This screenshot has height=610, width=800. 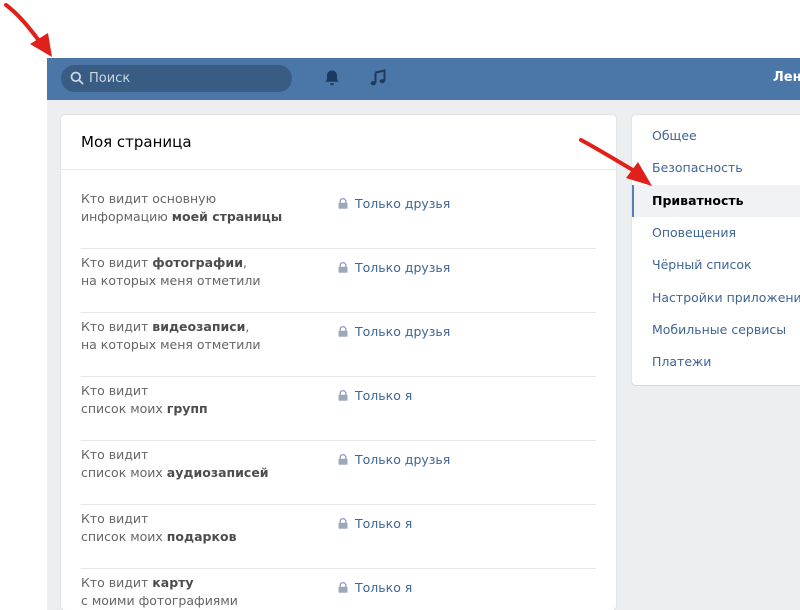 I want to click on row-label: Кто видит список моих аудиозаписей, so click(x=175, y=463).